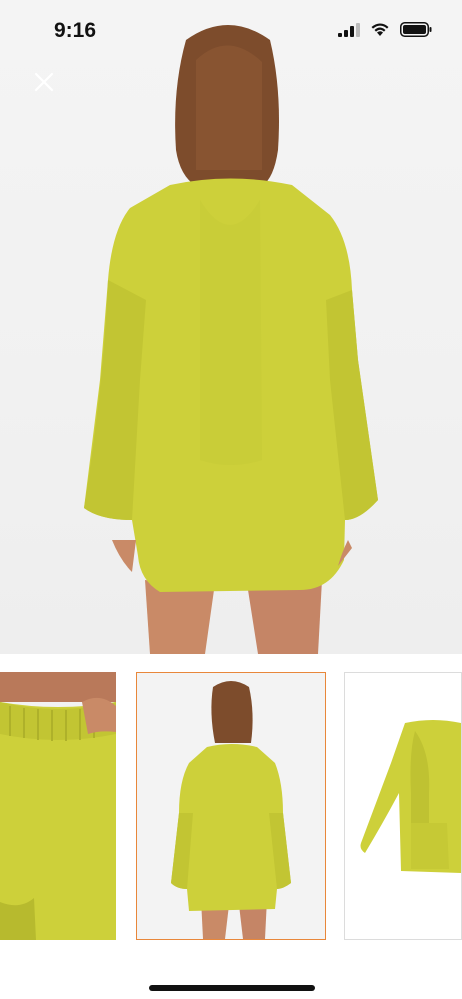 Image resolution: width=462 pixels, height=999 pixels. I want to click on cellular-signal-icon, so click(349, 29).